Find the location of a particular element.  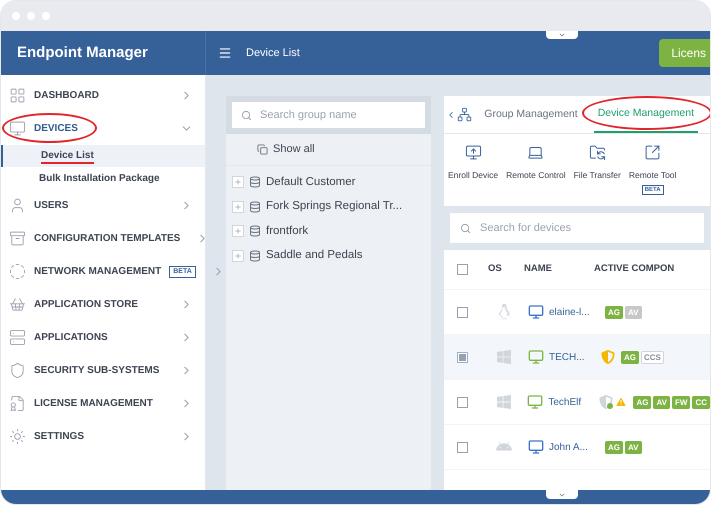

component-badge: FW is located at coordinates (681, 402).